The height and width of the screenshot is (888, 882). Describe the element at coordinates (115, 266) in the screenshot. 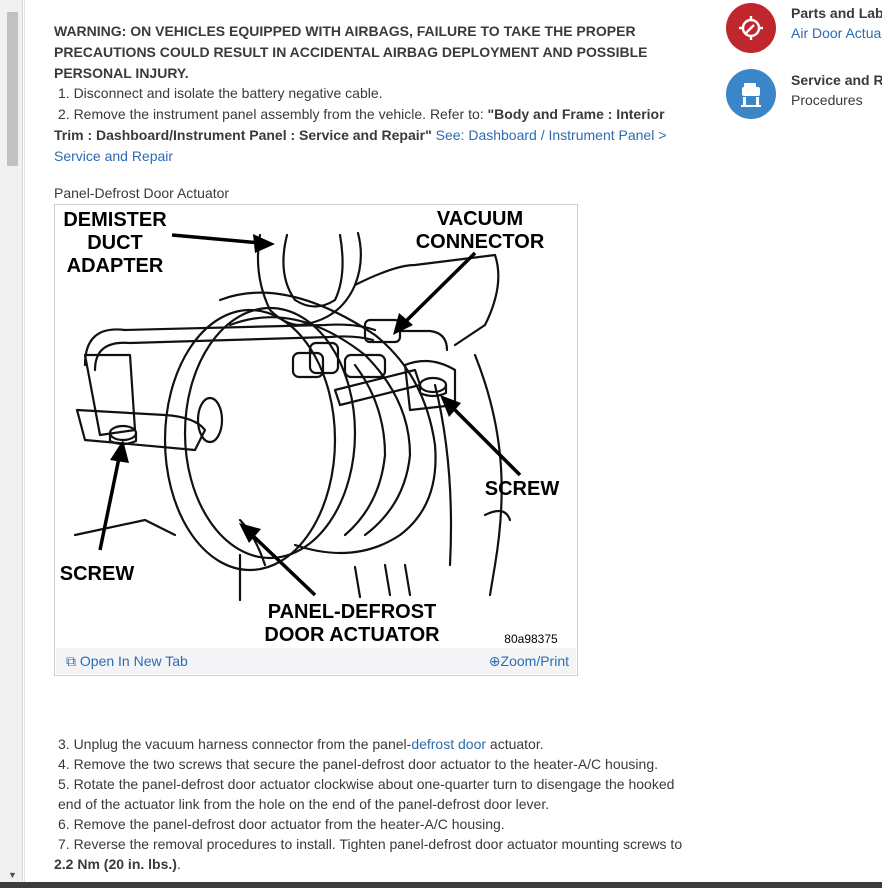

I see `label-adapter: ADAPTER` at that location.